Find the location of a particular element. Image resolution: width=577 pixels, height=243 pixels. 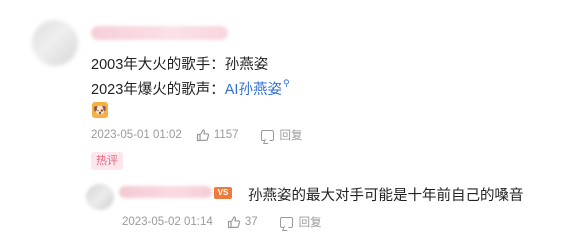

dog-face-emoji-icon: 🐶 is located at coordinates (100, 110).